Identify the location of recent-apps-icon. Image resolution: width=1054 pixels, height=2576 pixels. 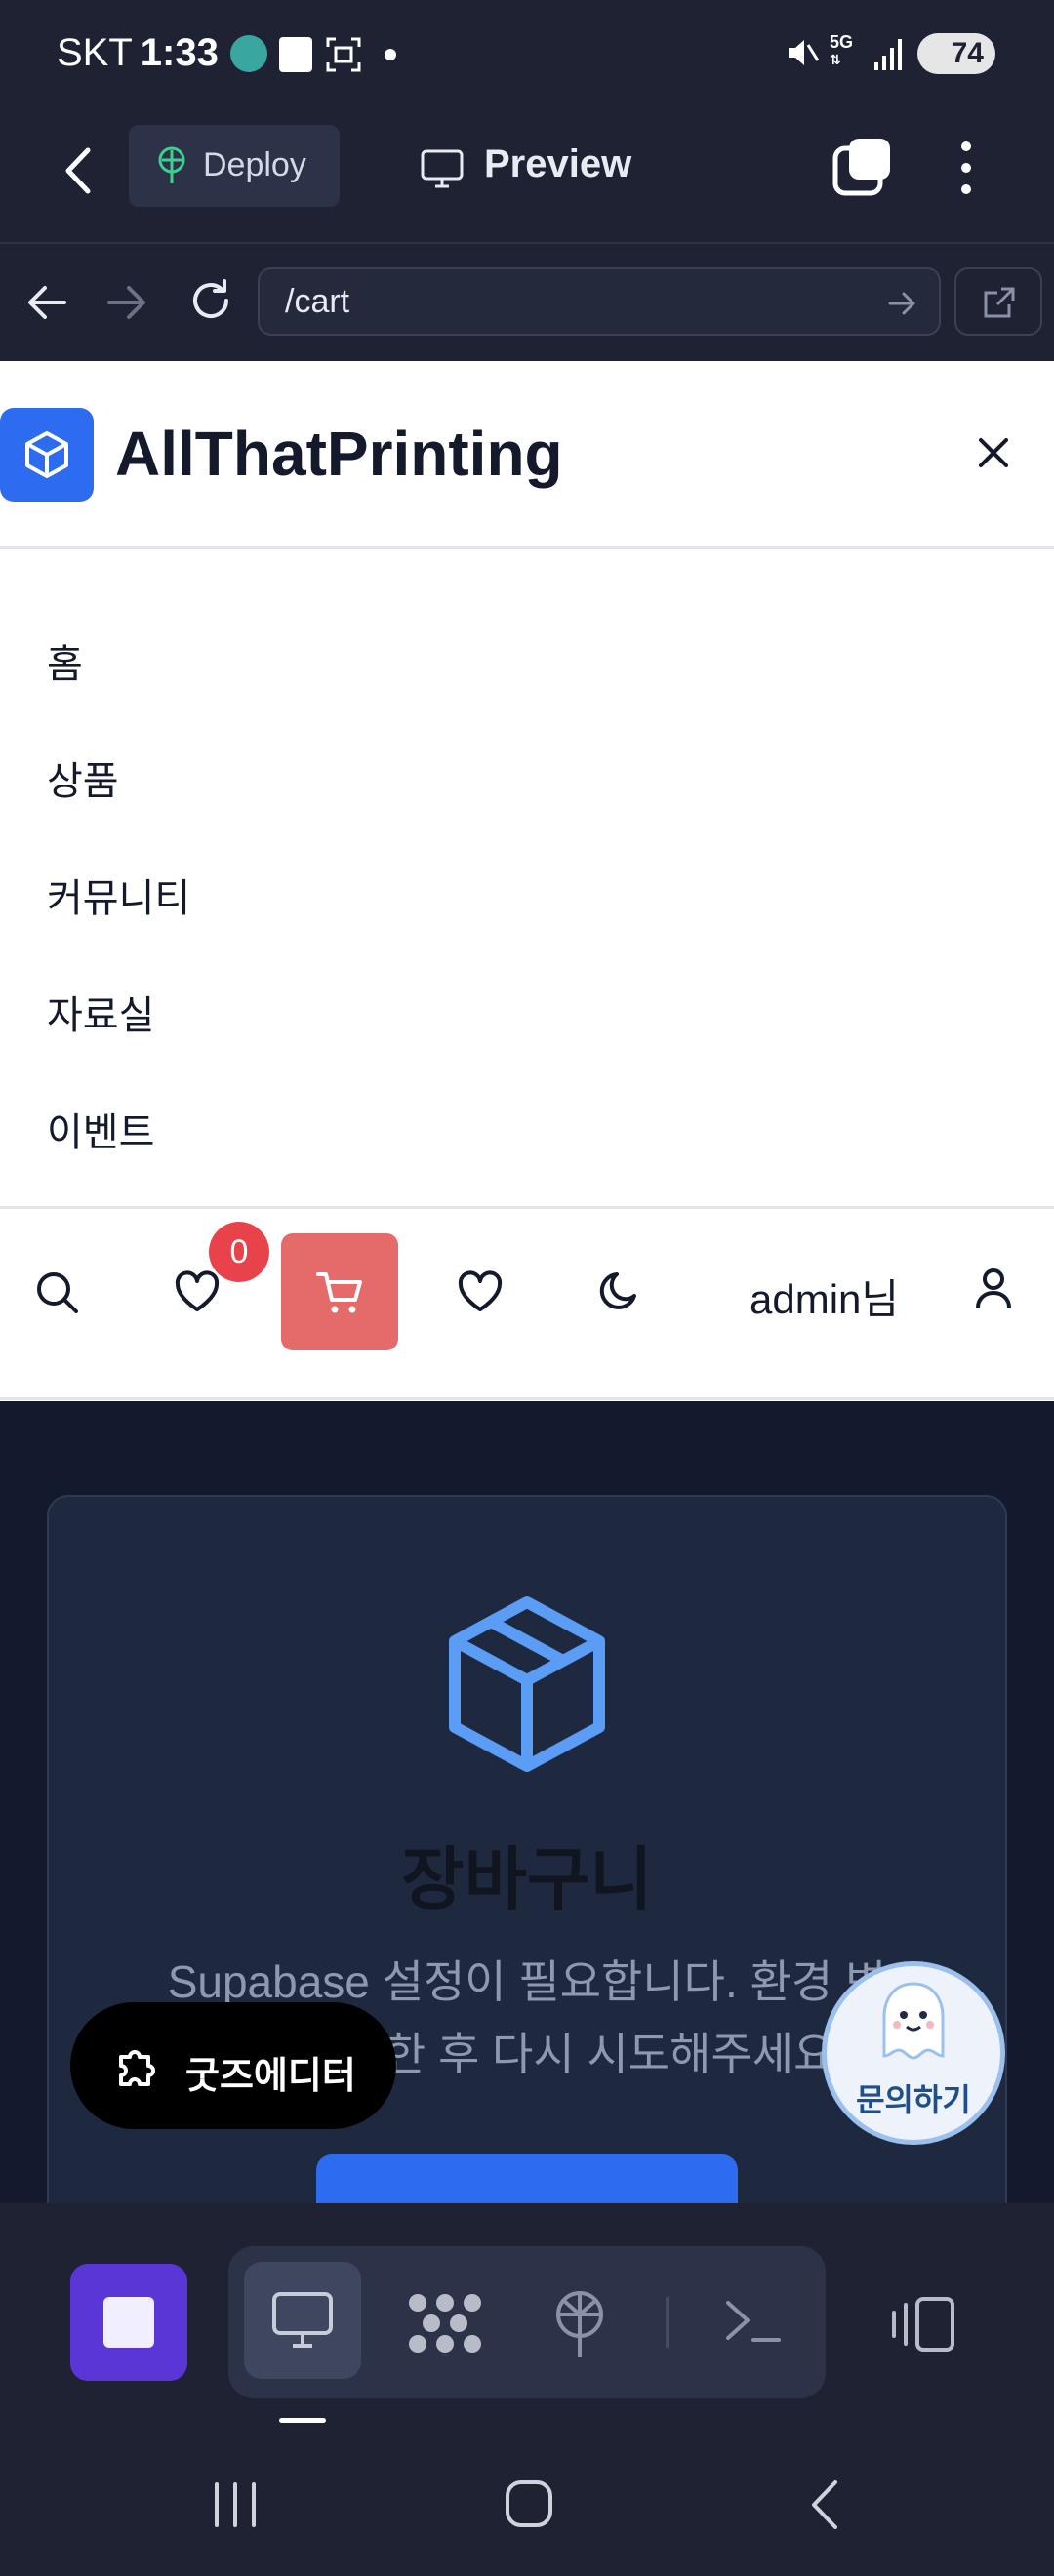
(236, 2504).